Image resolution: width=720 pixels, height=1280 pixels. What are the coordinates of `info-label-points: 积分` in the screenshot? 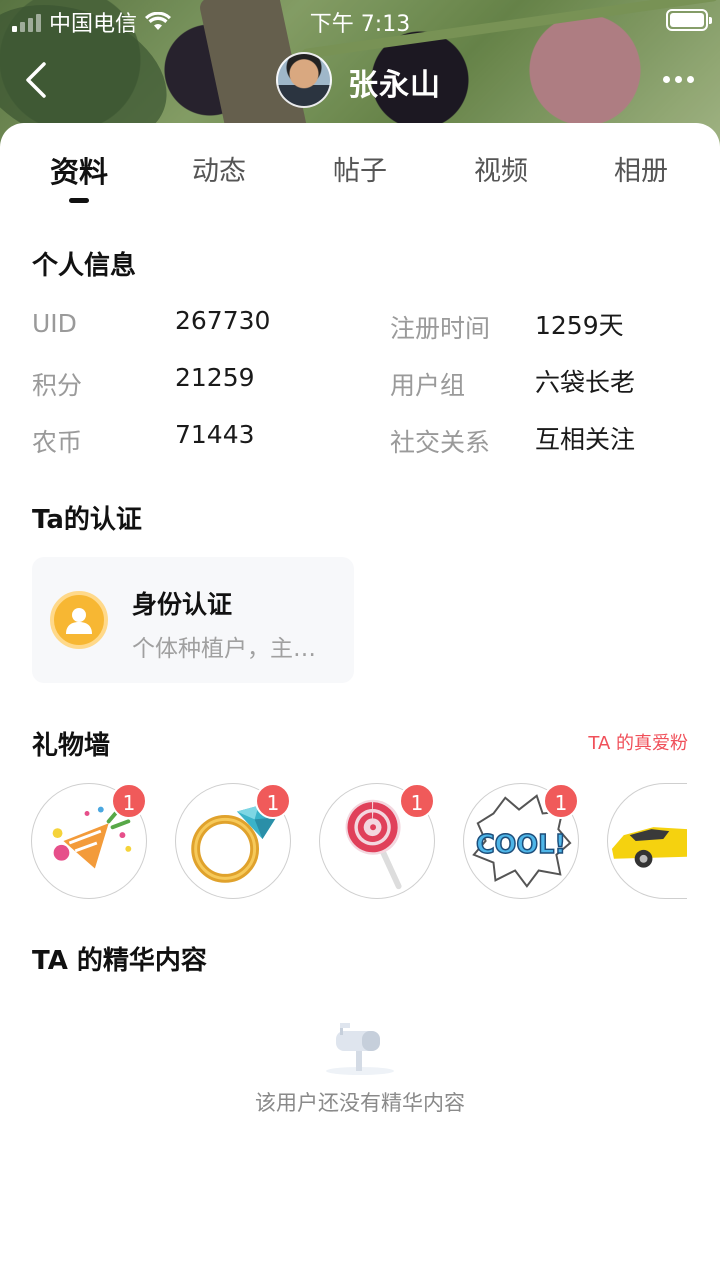 It's located at (57, 385).